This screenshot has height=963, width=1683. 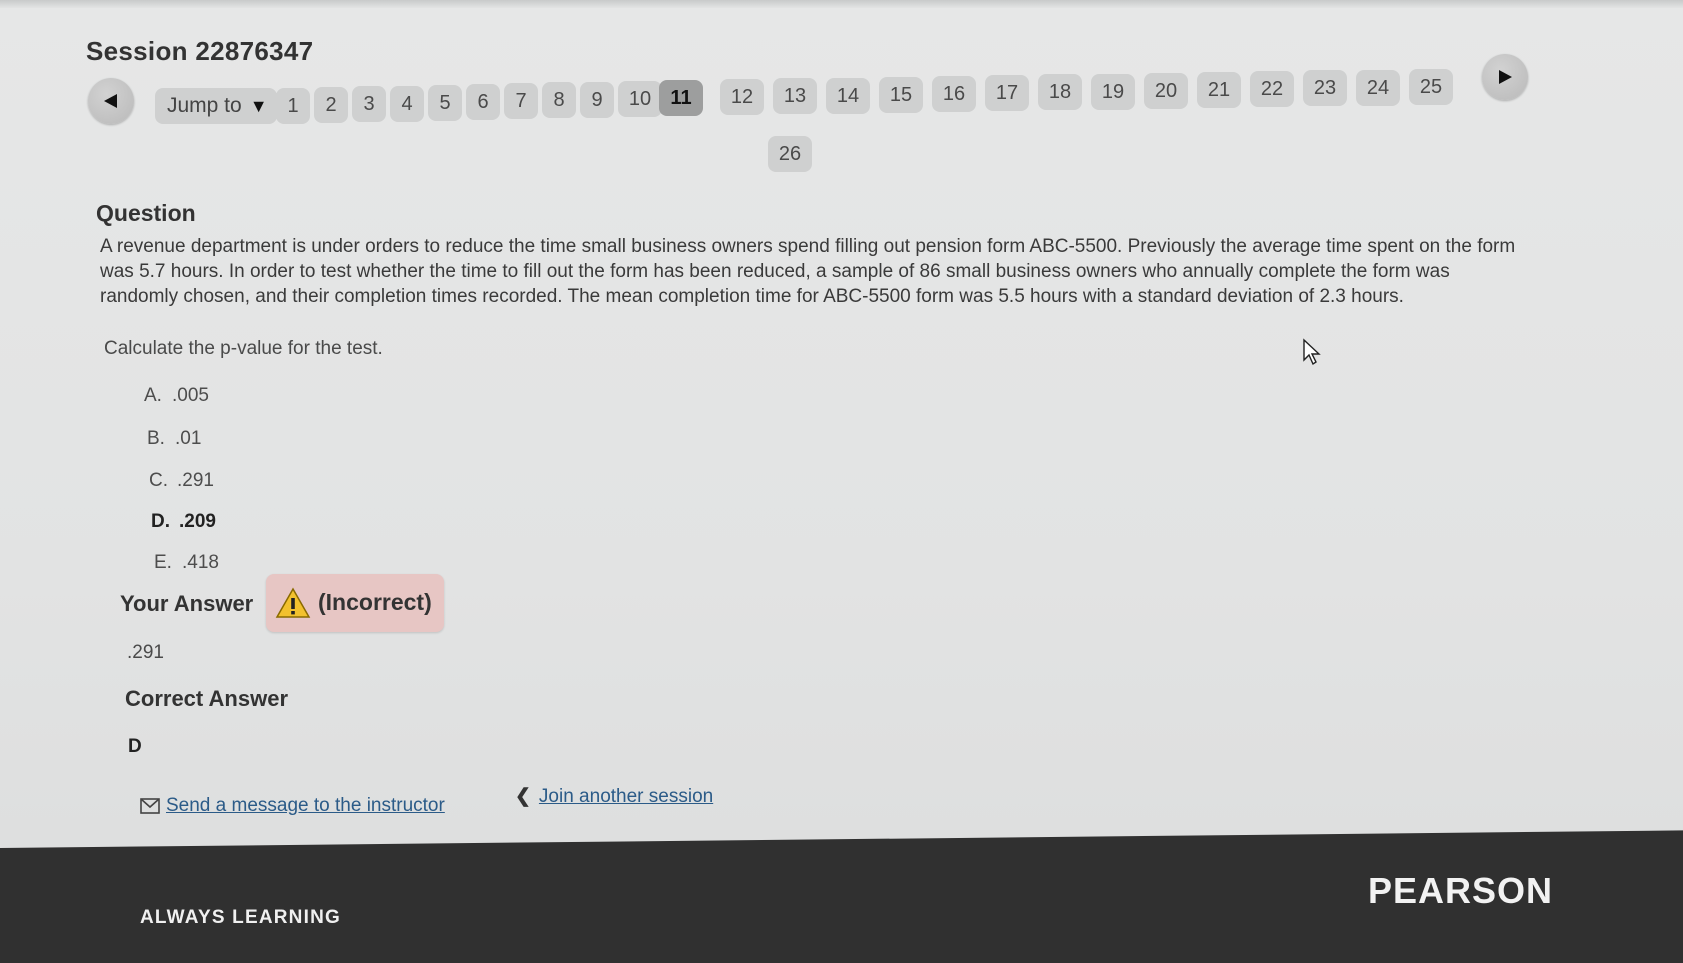 I want to click on page-button-23: 23, so click(x=1325, y=88).